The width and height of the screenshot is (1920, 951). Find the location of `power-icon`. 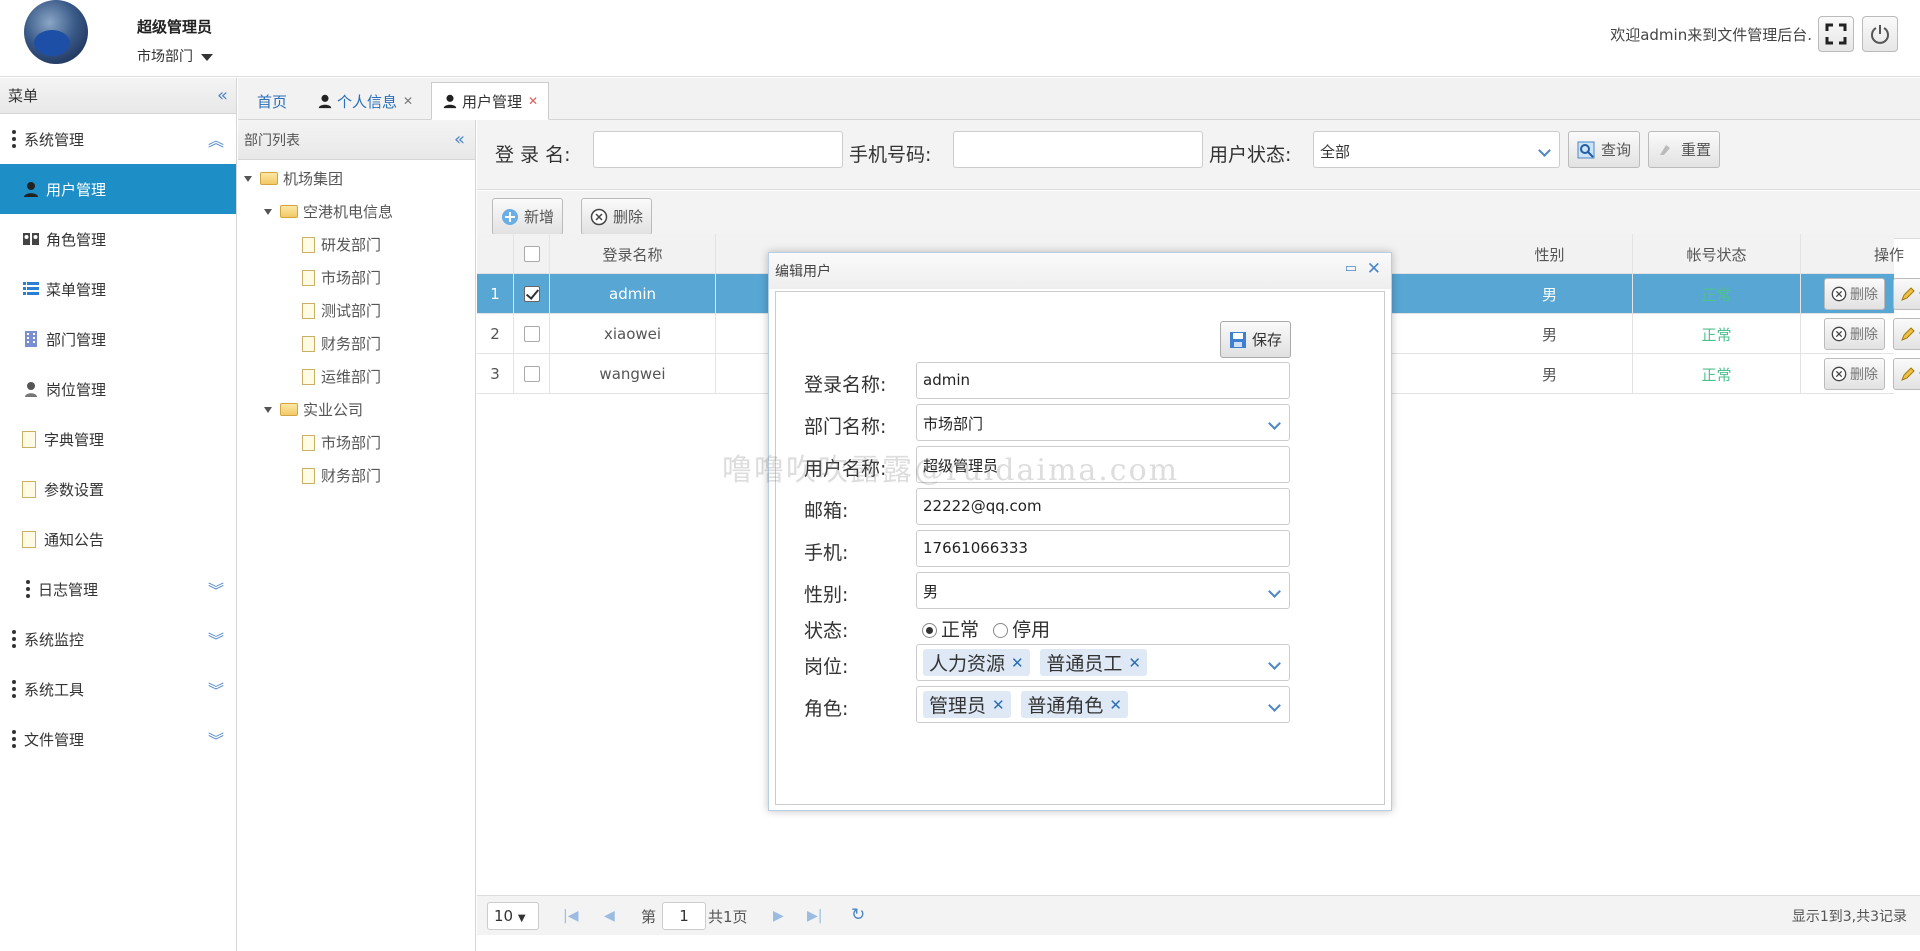

power-icon is located at coordinates (1880, 34).